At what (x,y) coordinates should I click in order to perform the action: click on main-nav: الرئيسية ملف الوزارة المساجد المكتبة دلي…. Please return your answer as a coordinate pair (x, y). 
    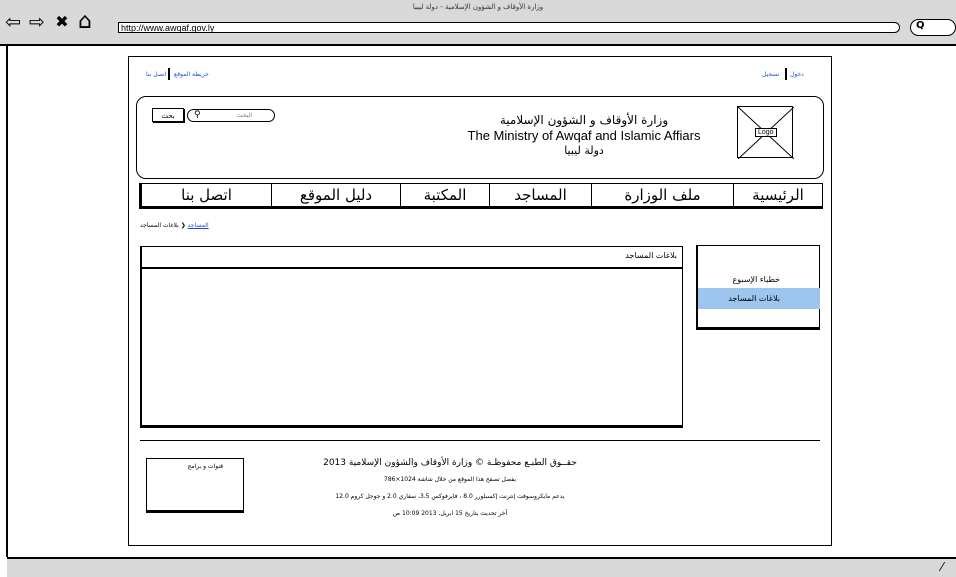
    Looking at the image, I should click on (481, 196).